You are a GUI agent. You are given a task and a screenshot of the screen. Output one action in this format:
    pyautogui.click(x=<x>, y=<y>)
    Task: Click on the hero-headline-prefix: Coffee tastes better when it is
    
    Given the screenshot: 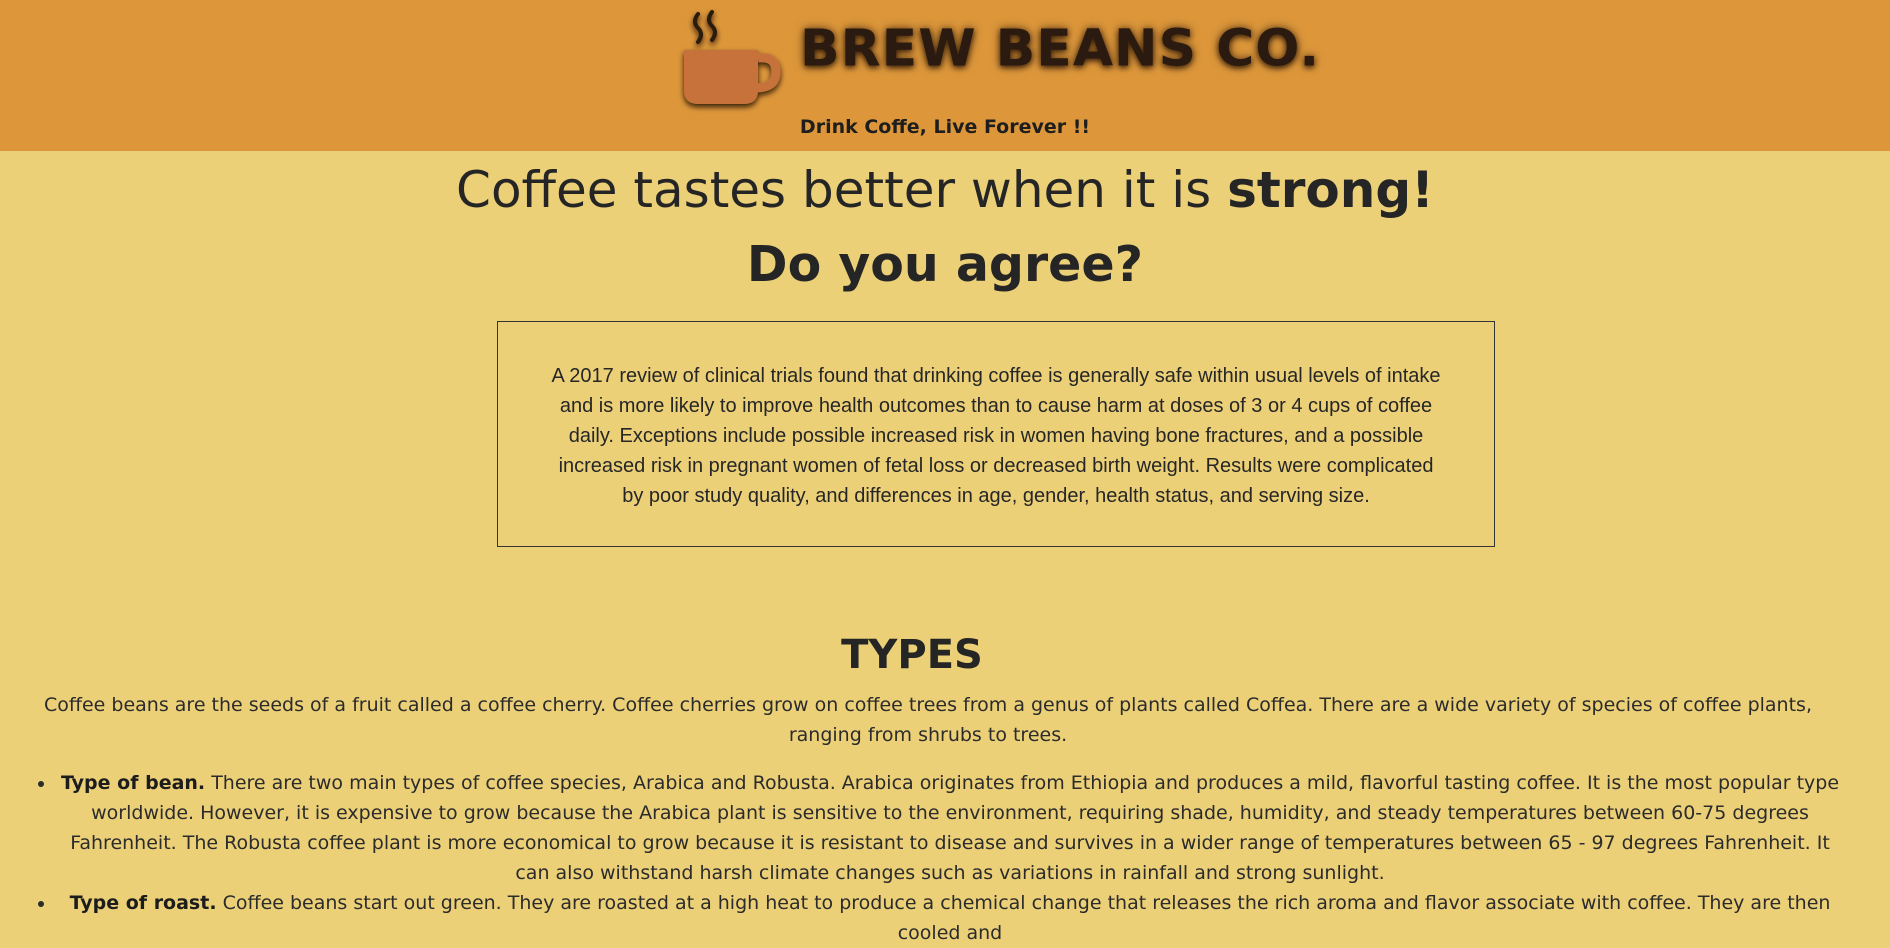 What is the action you would take?
    pyautogui.click(x=842, y=190)
    